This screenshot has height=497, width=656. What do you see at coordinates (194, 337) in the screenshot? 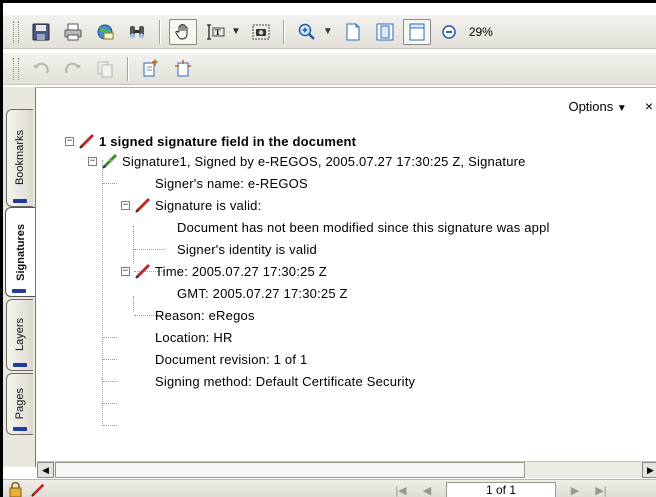
I see `tree-item: Location: HR` at bounding box center [194, 337].